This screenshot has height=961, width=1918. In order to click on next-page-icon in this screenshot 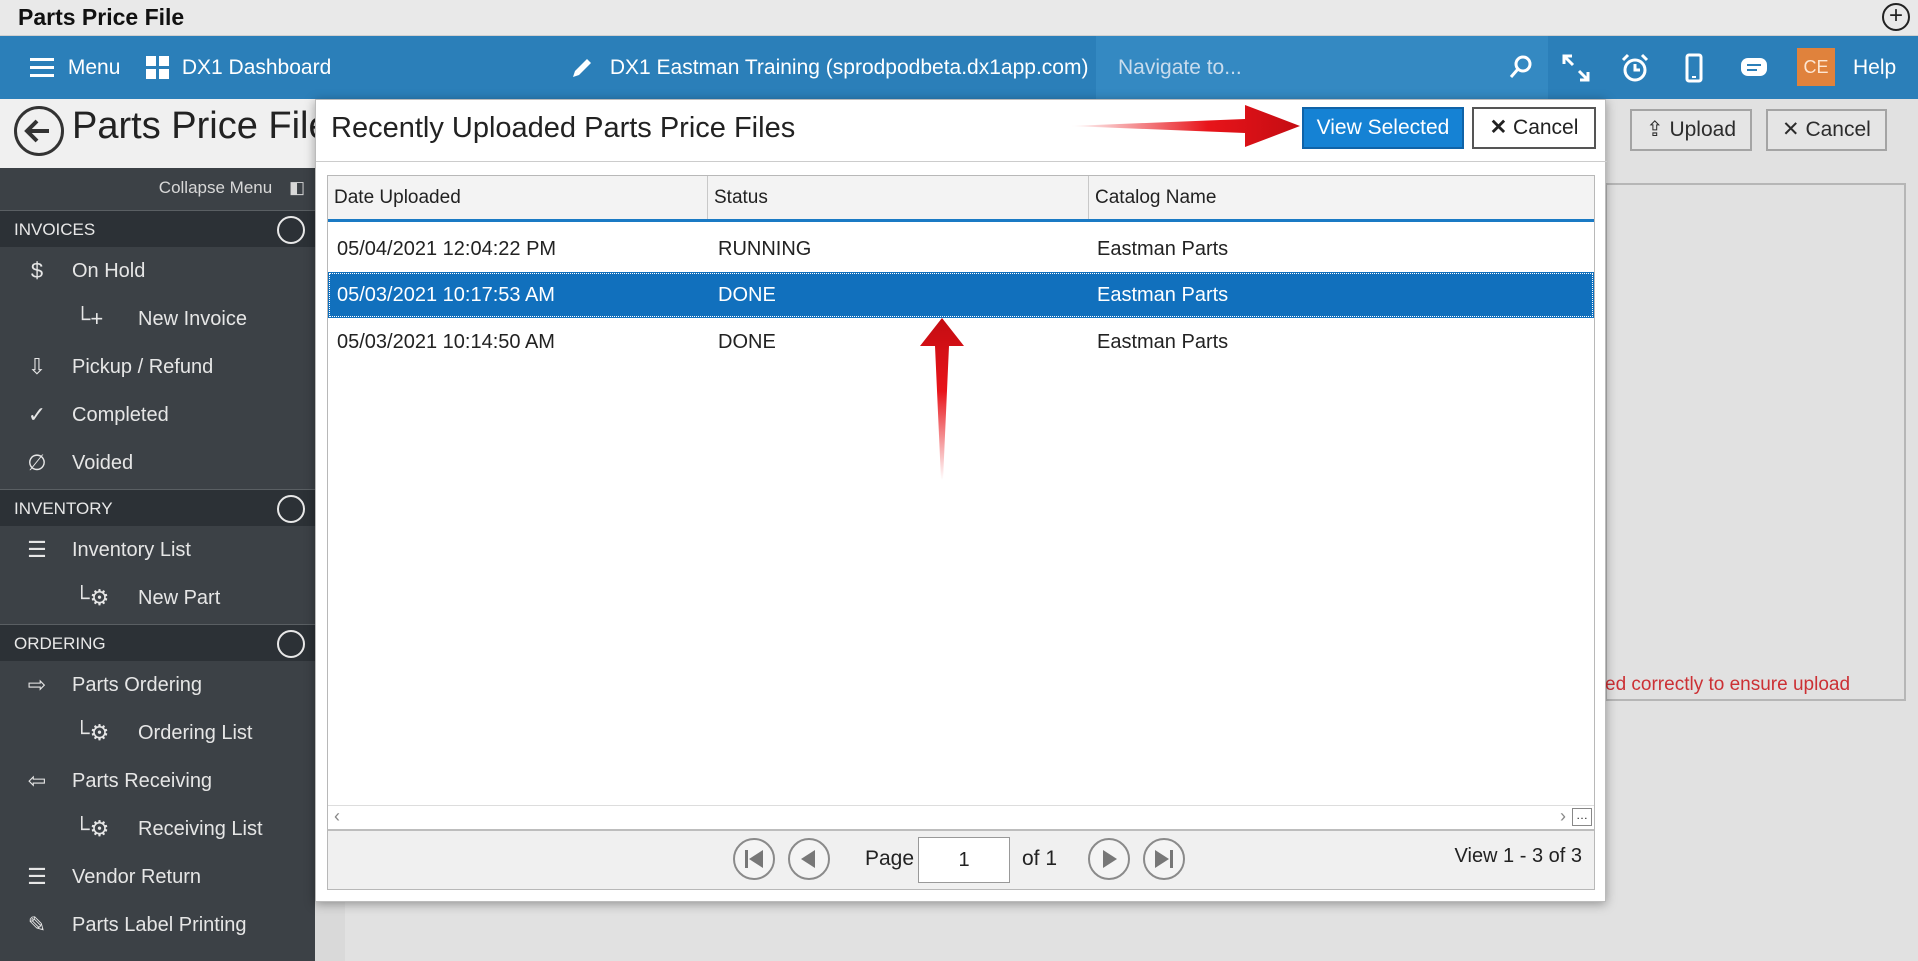, I will do `click(1110, 859)`.